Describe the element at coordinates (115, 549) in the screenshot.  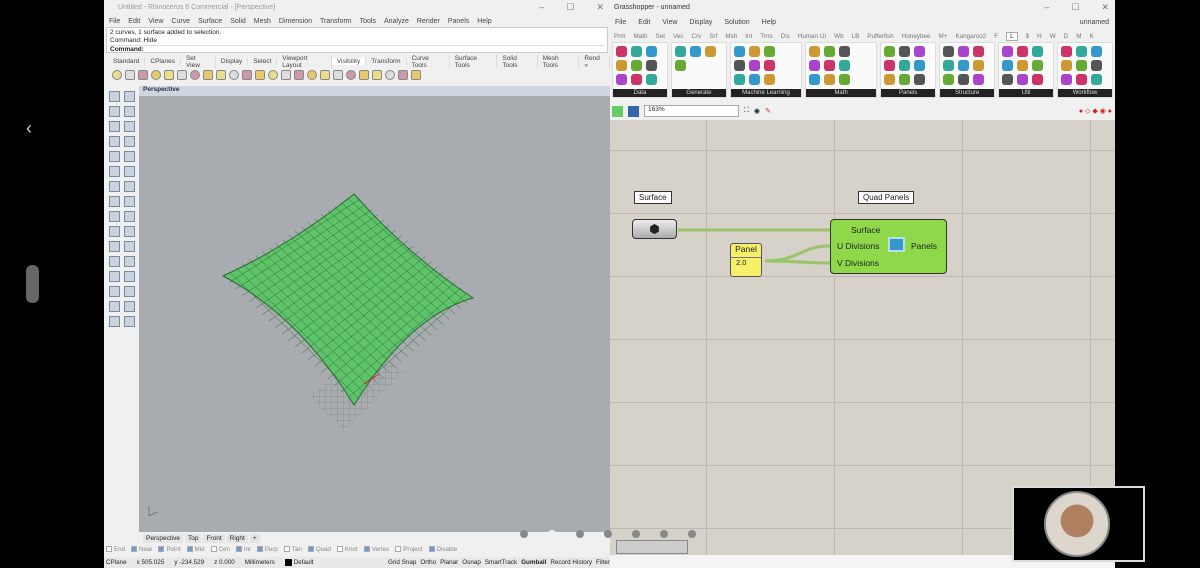
I see `osnap-end: End` at that location.